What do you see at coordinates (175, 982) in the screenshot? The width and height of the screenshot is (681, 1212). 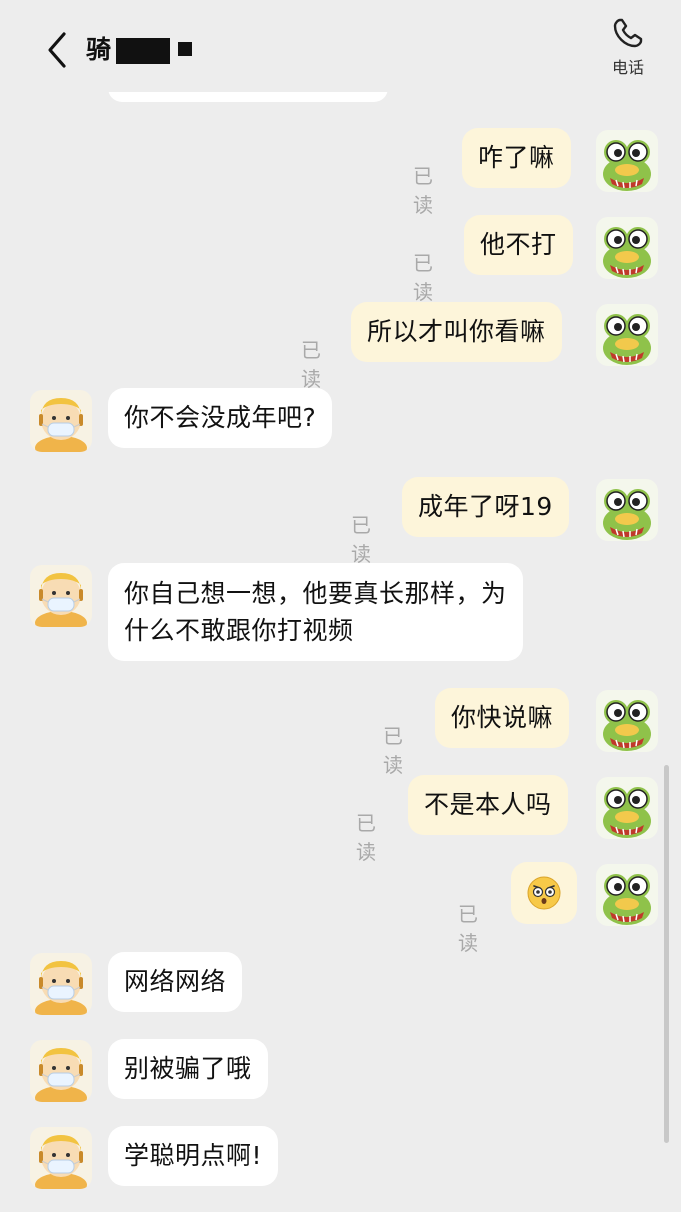 I see `message-bubble: 网络网络` at bounding box center [175, 982].